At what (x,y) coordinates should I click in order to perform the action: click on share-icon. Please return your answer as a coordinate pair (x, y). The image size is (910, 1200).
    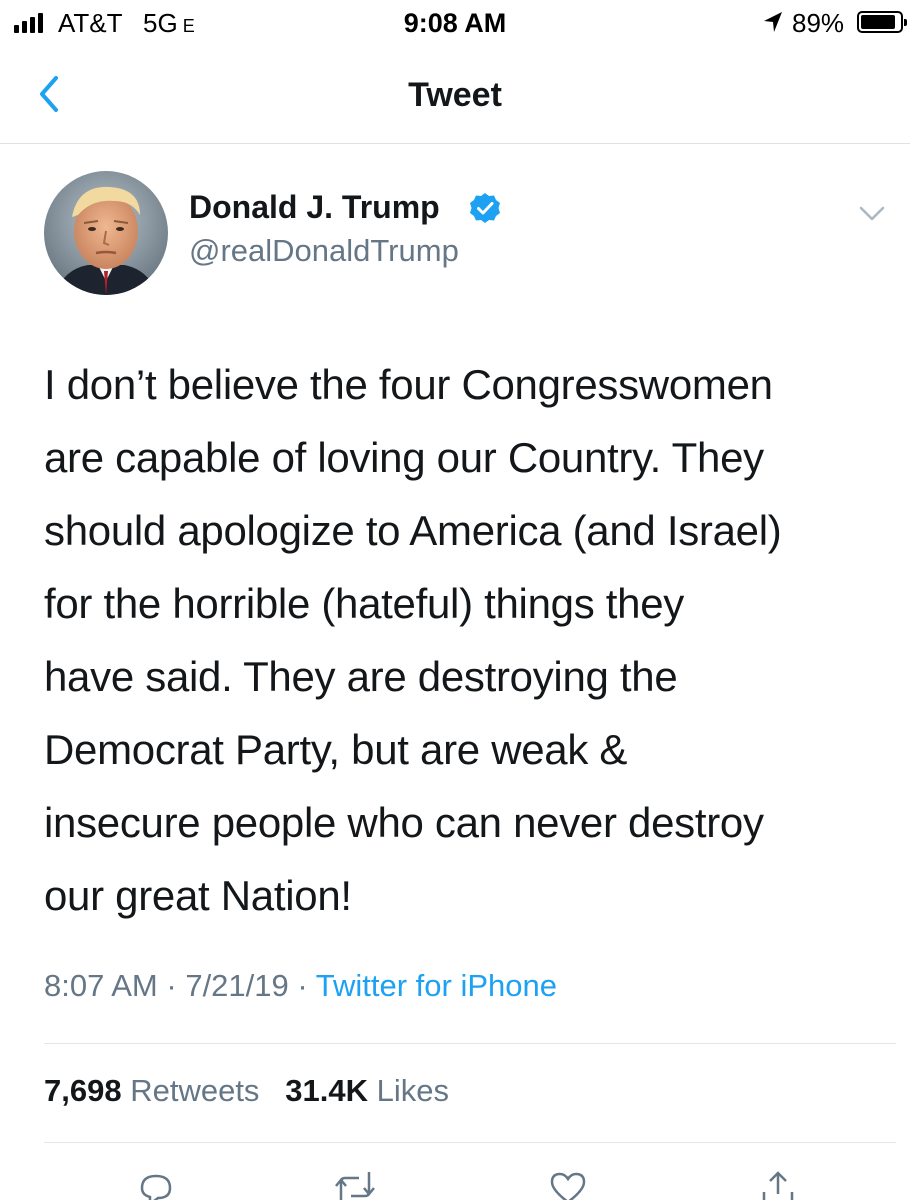
    Looking at the image, I should click on (778, 1185).